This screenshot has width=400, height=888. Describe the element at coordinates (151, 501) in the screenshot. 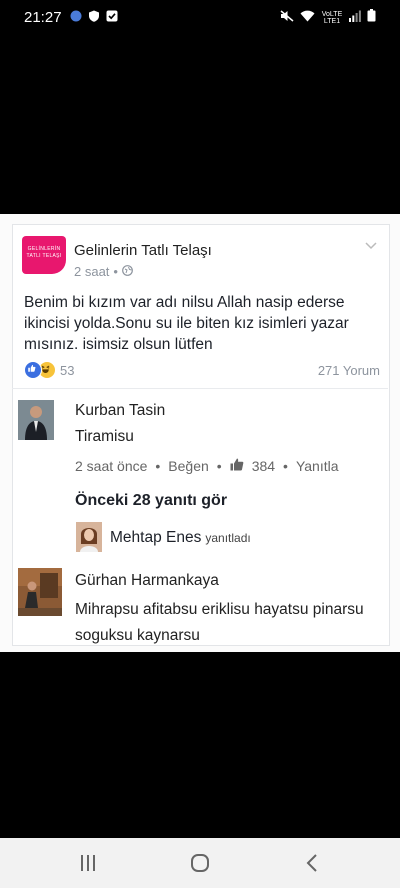

I see `see-previous-replies-link: Önceki 28 yanıtı gör` at that location.